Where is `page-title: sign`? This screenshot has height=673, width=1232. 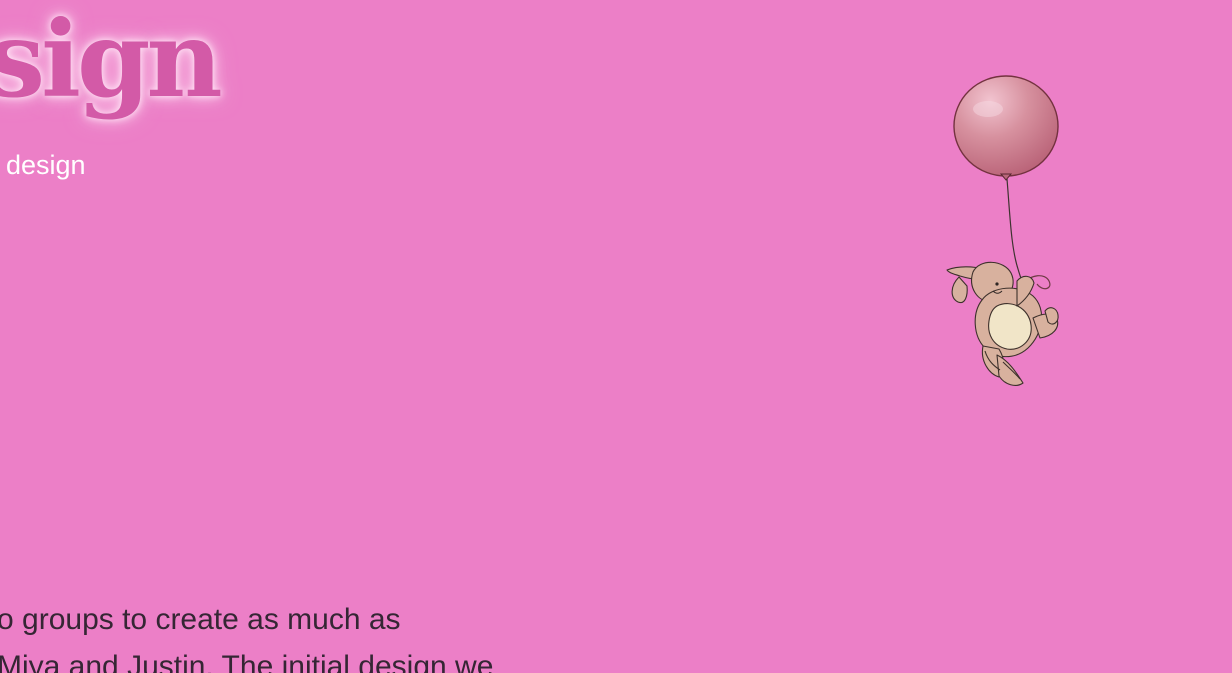 page-title: sign is located at coordinates (111, 60).